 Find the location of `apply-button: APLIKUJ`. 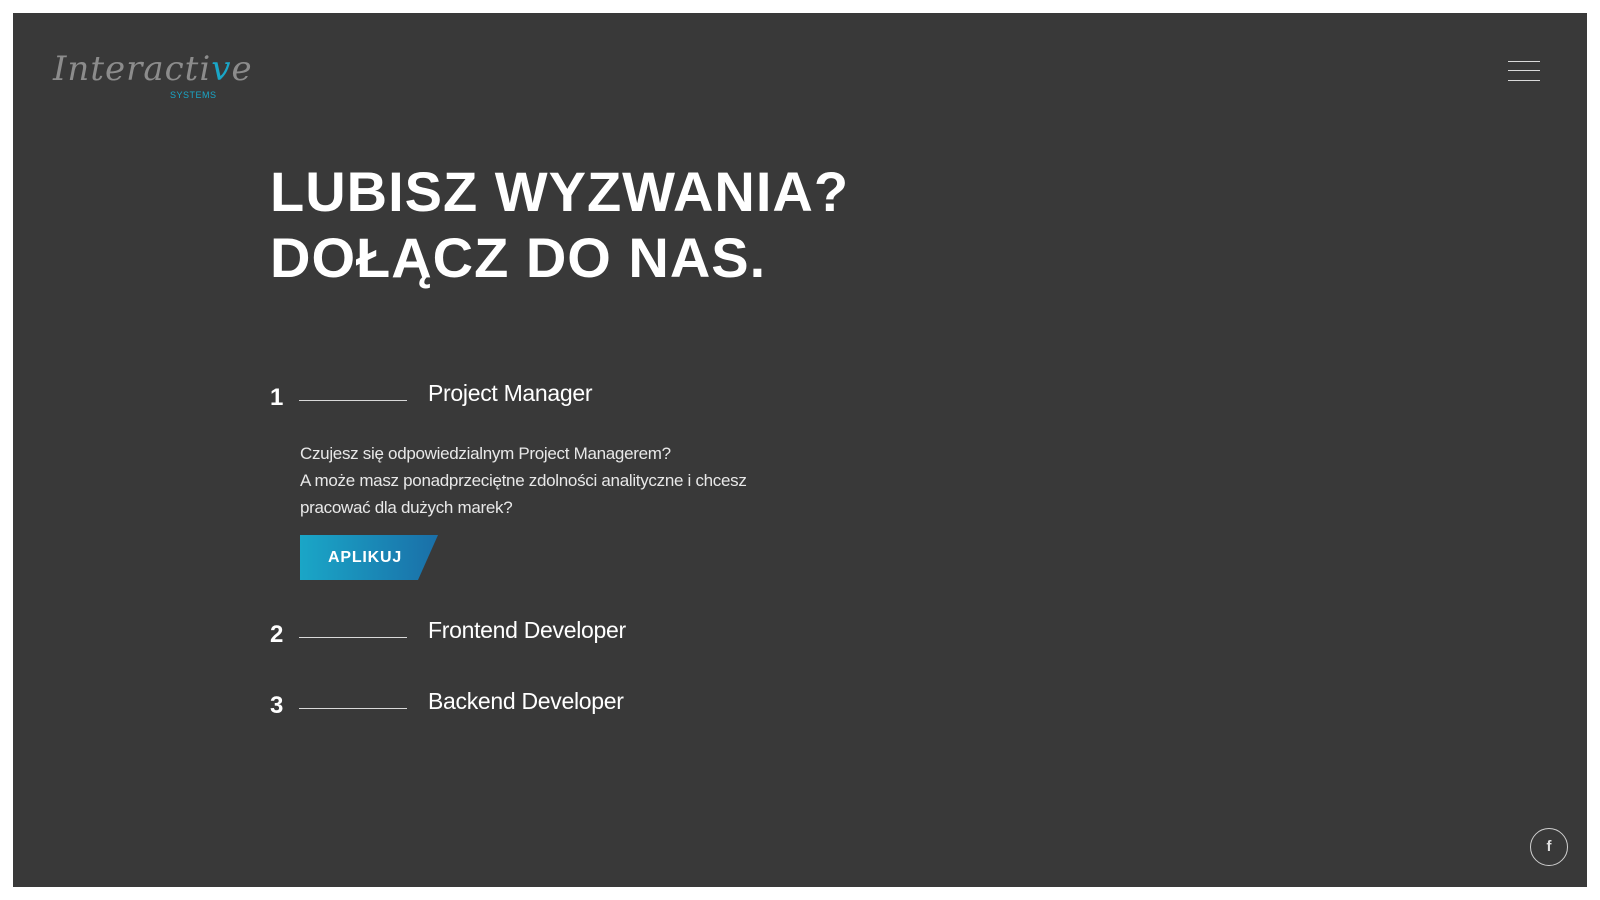

apply-button: APLIKUJ is located at coordinates (369, 557).